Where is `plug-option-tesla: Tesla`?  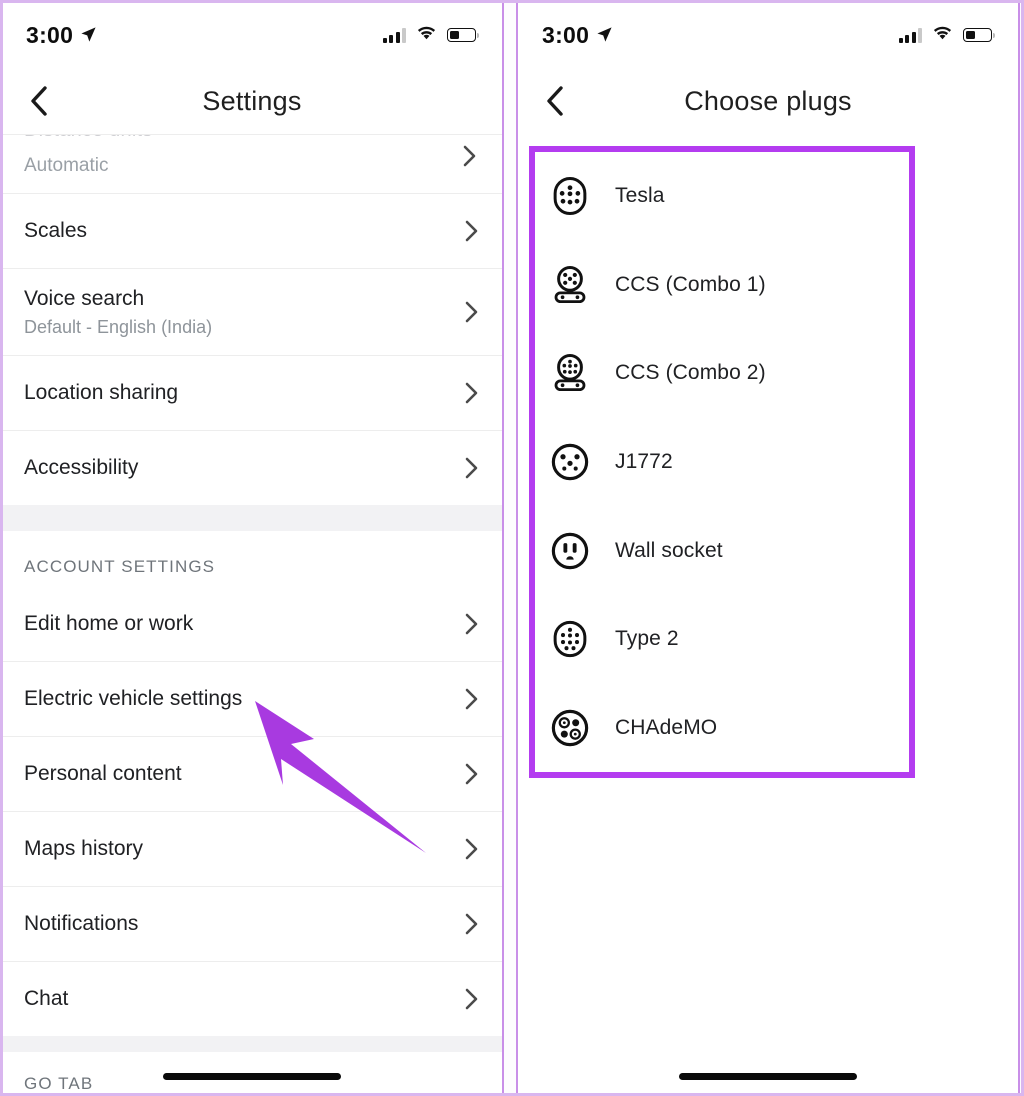
plug-option-tesla: Tesla is located at coordinates (722, 196).